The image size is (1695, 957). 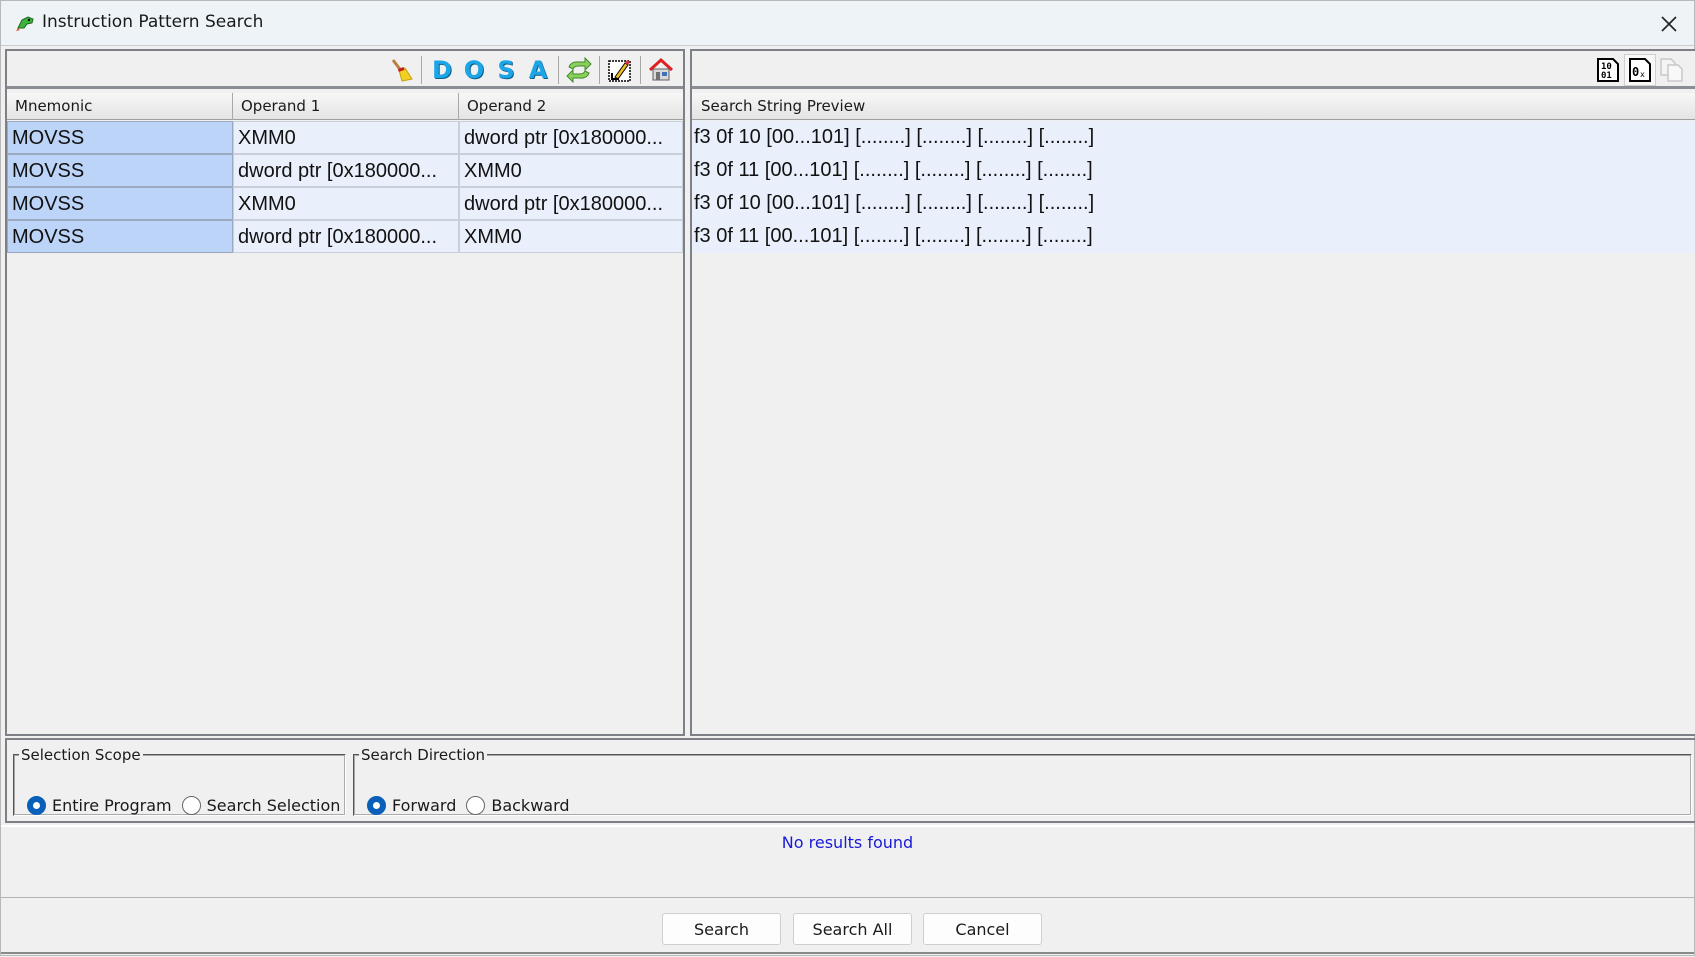 I want to click on column-header-operand-1: Operand 1, so click(x=346, y=106).